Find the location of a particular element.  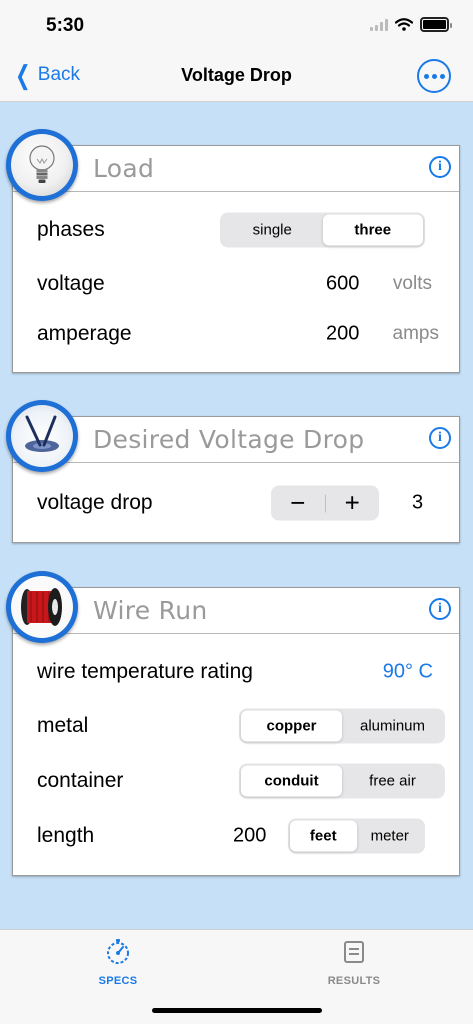

desired-card-header: Desired Voltage Drop i is located at coordinates (236, 440).